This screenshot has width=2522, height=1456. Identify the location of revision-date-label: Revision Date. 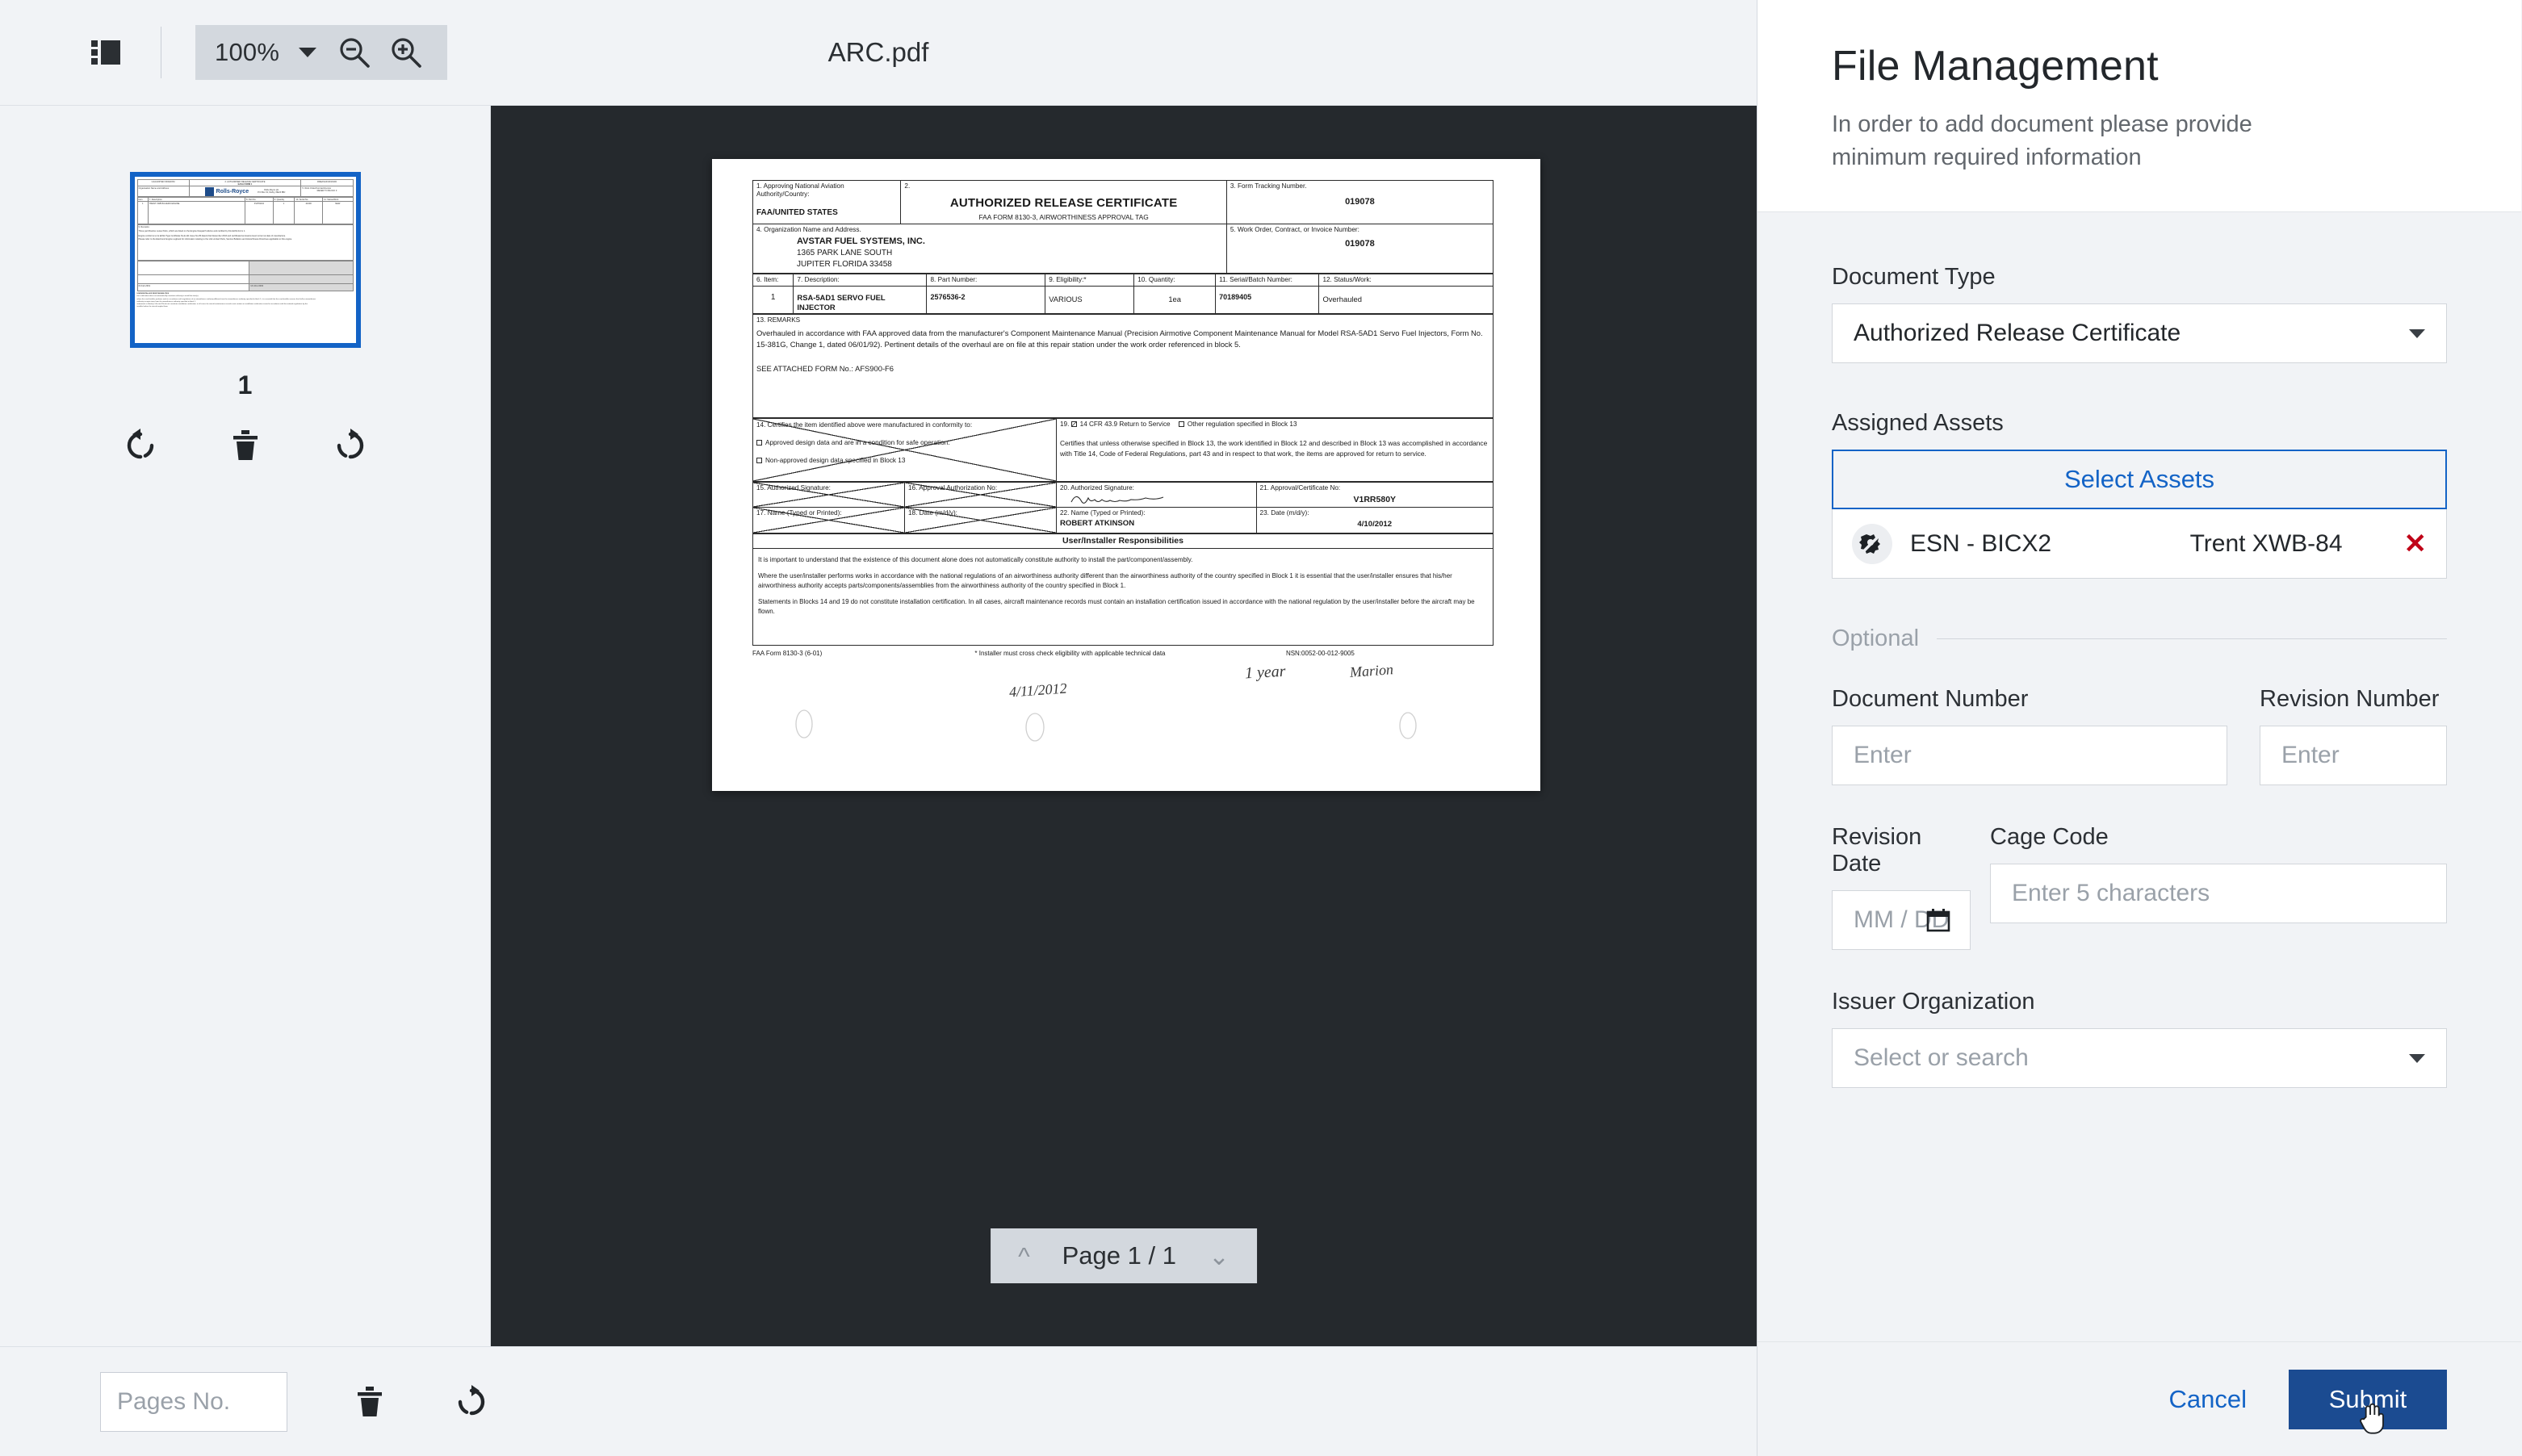
(1877, 851).